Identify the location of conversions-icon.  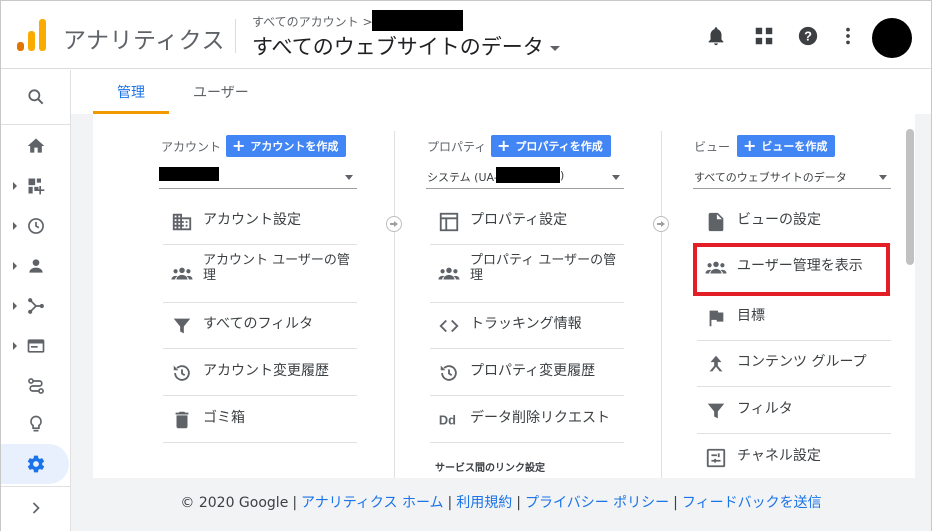
(36, 386).